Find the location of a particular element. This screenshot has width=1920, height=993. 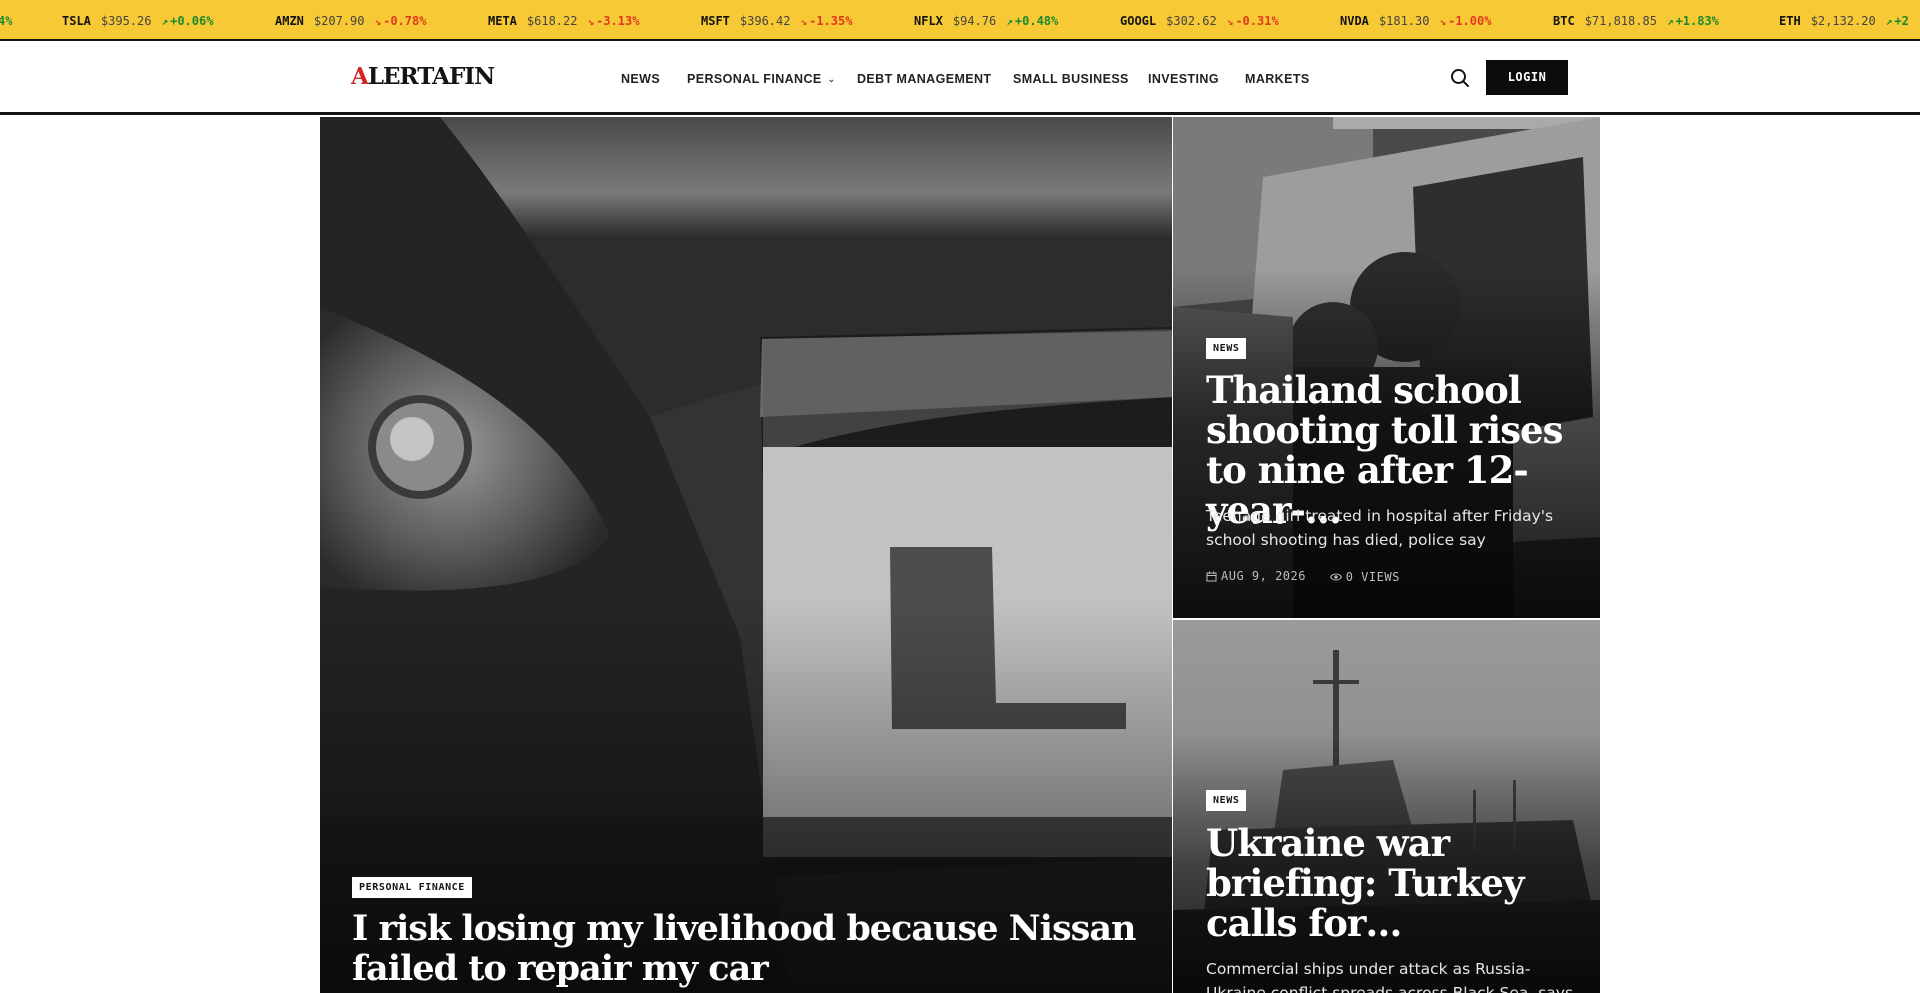

search-button is located at coordinates (1460, 78).